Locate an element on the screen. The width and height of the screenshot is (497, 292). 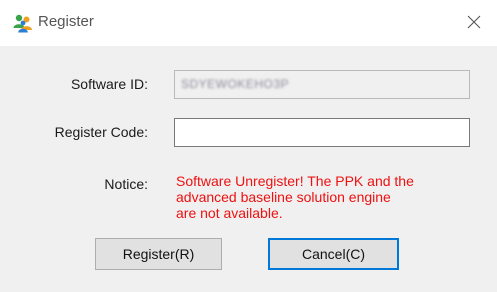
register-code-input is located at coordinates (322, 132).